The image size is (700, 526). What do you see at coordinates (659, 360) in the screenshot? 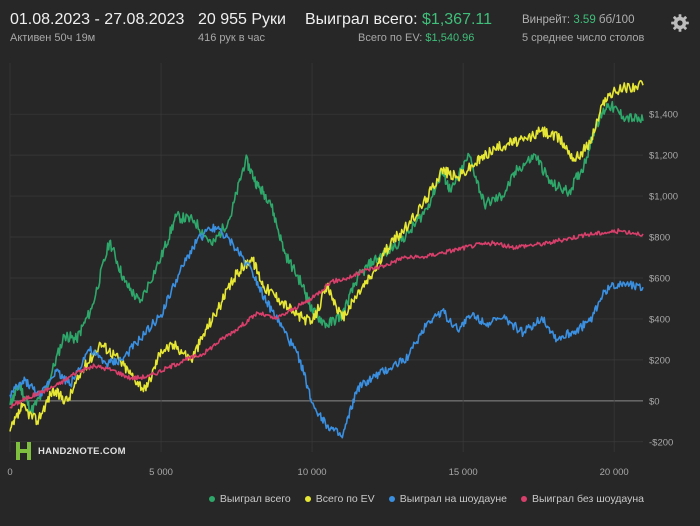
I see `y-tick-label: $200` at bounding box center [659, 360].